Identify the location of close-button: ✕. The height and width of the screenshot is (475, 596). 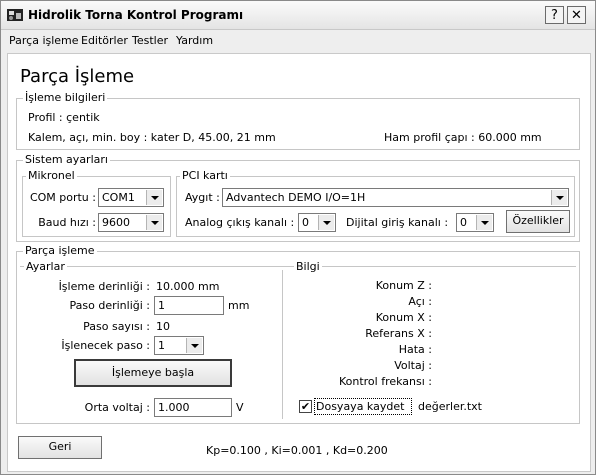
(576, 15).